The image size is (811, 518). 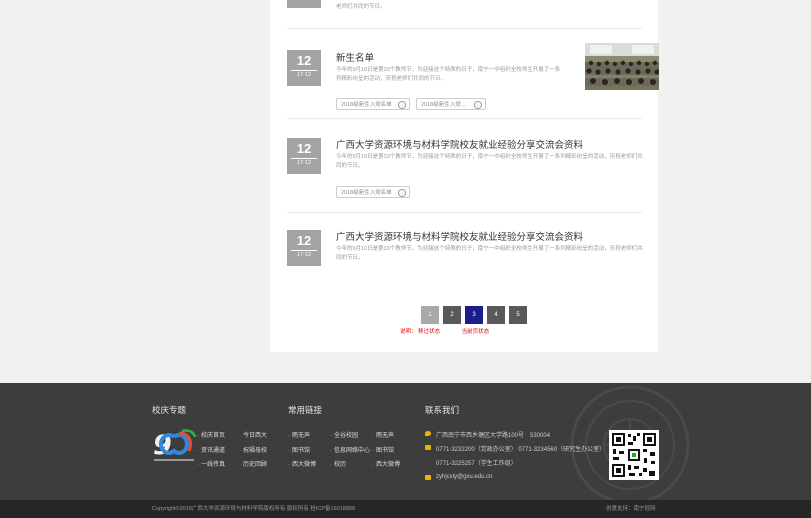 What do you see at coordinates (464, 14) in the screenshot?
I see `news-item: 老师们共同的节日。` at bounding box center [464, 14].